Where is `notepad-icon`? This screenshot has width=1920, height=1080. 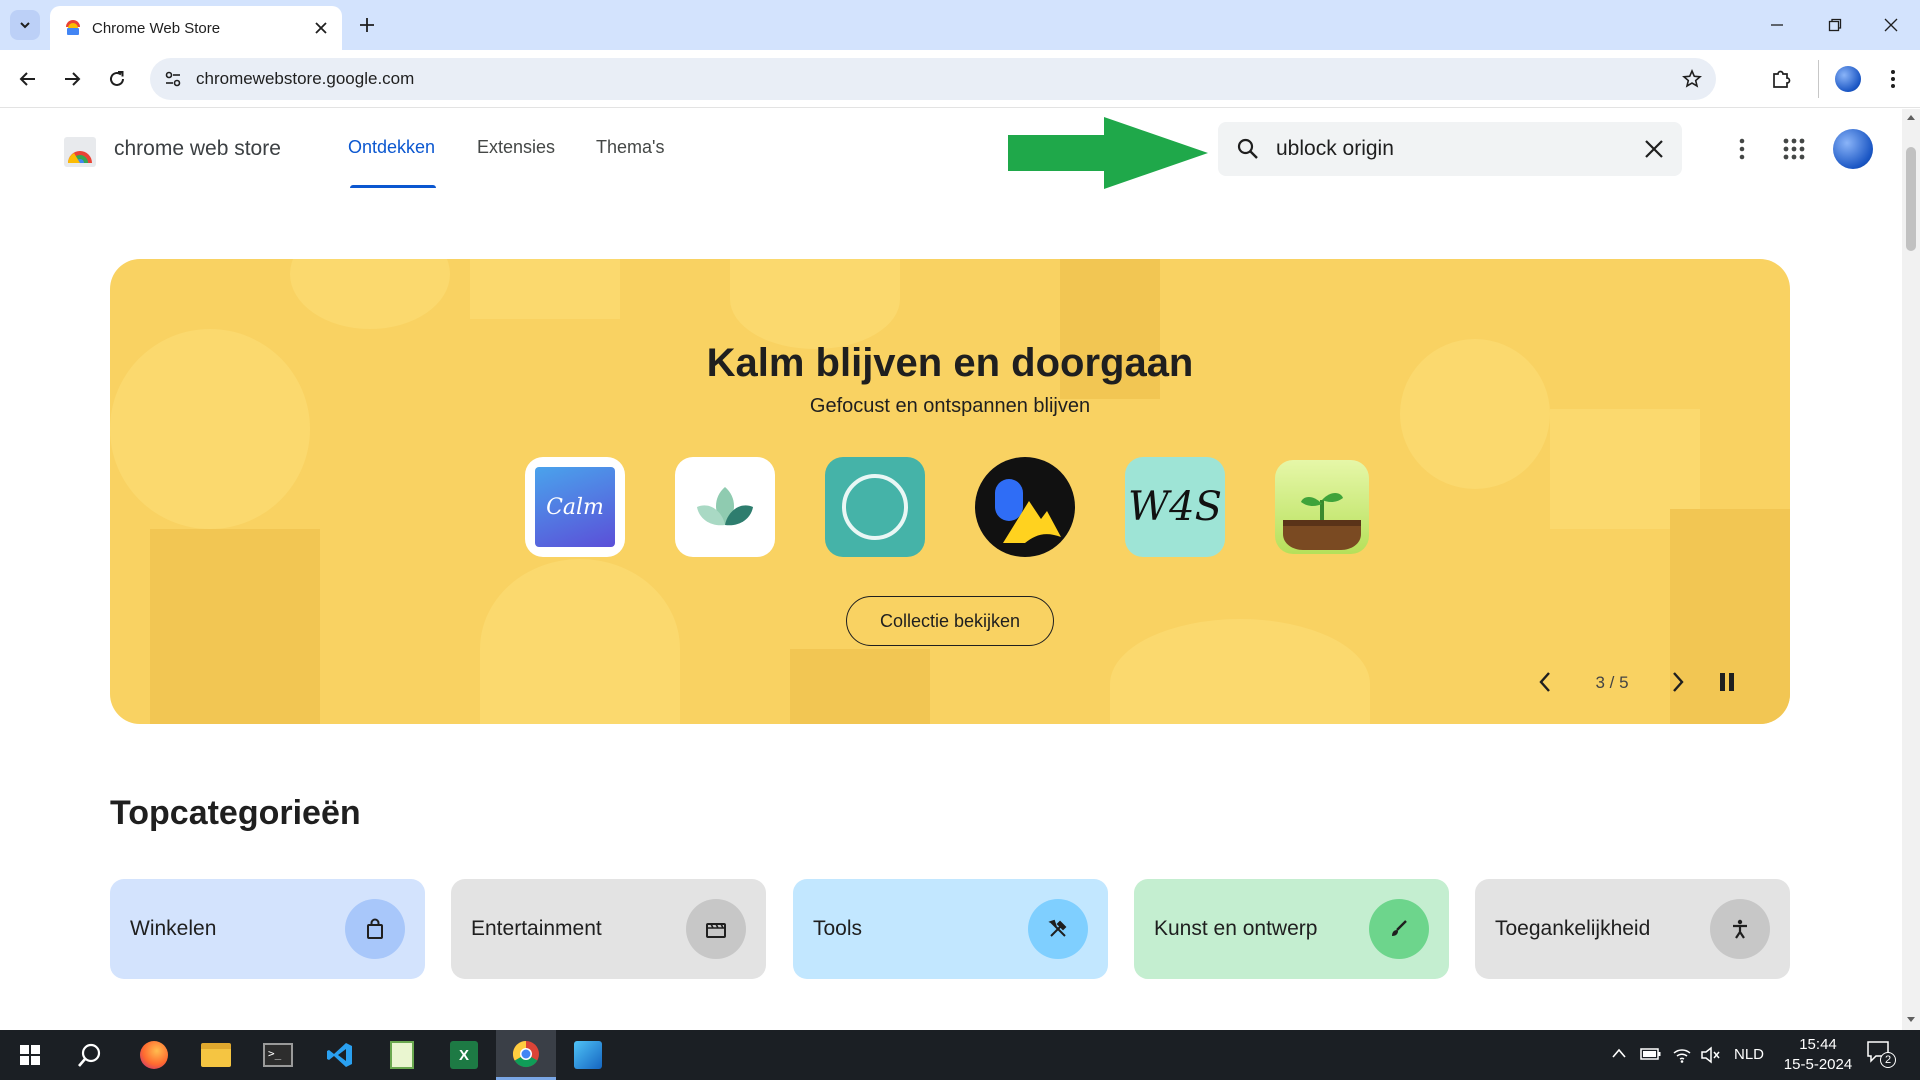
notepad-icon is located at coordinates (402, 1055).